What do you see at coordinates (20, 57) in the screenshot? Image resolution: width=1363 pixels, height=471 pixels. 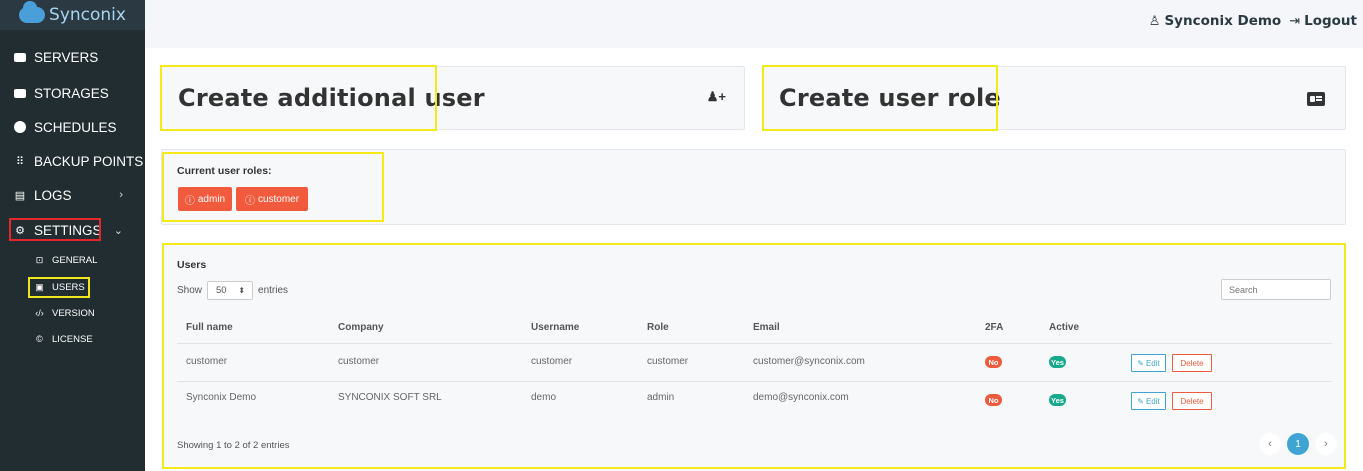 I see `server-icon` at bounding box center [20, 57].